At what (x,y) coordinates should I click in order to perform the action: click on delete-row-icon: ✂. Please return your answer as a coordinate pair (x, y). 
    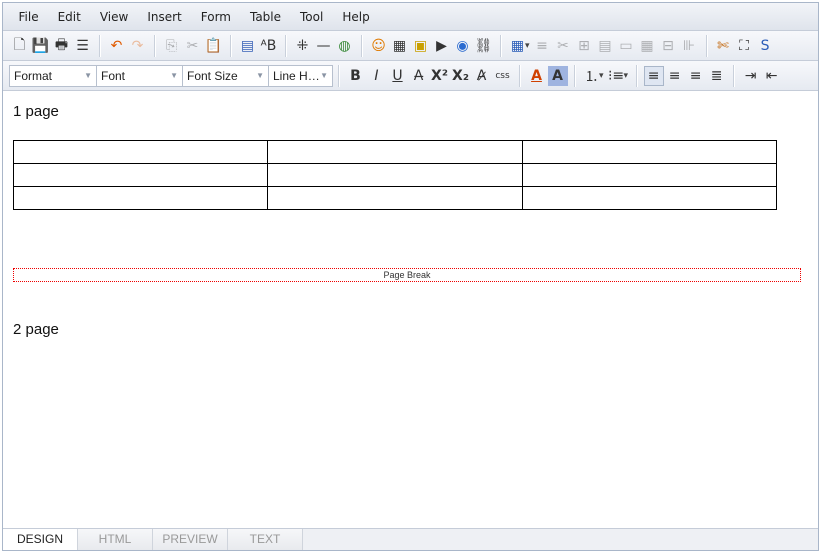
    Looking at the image, I should click on (563, 46).